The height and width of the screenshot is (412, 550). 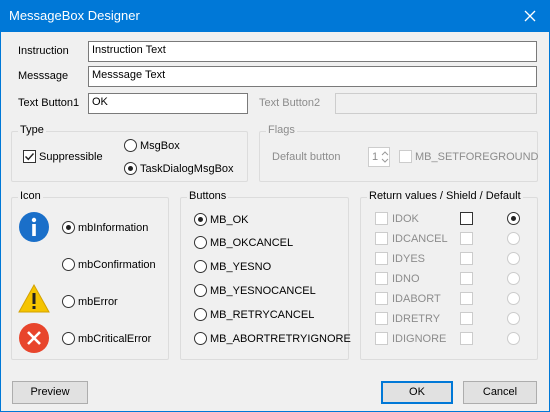 What do you see at coordinates (406, 279) in the screenshot?
I see `return-label-idno: IDNO` at bounding box center [406, 279].